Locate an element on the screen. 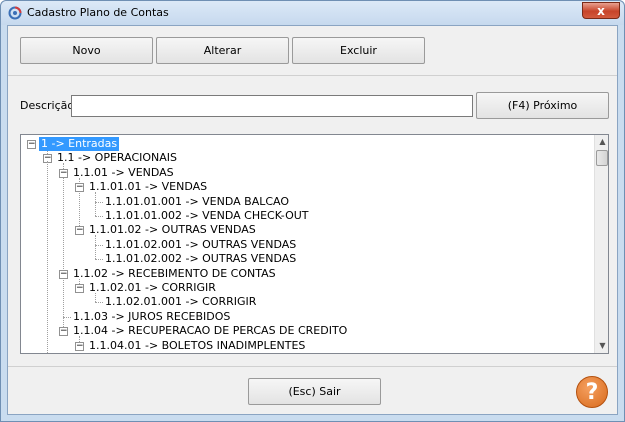  app-icon is located at coordinates (15, 13).